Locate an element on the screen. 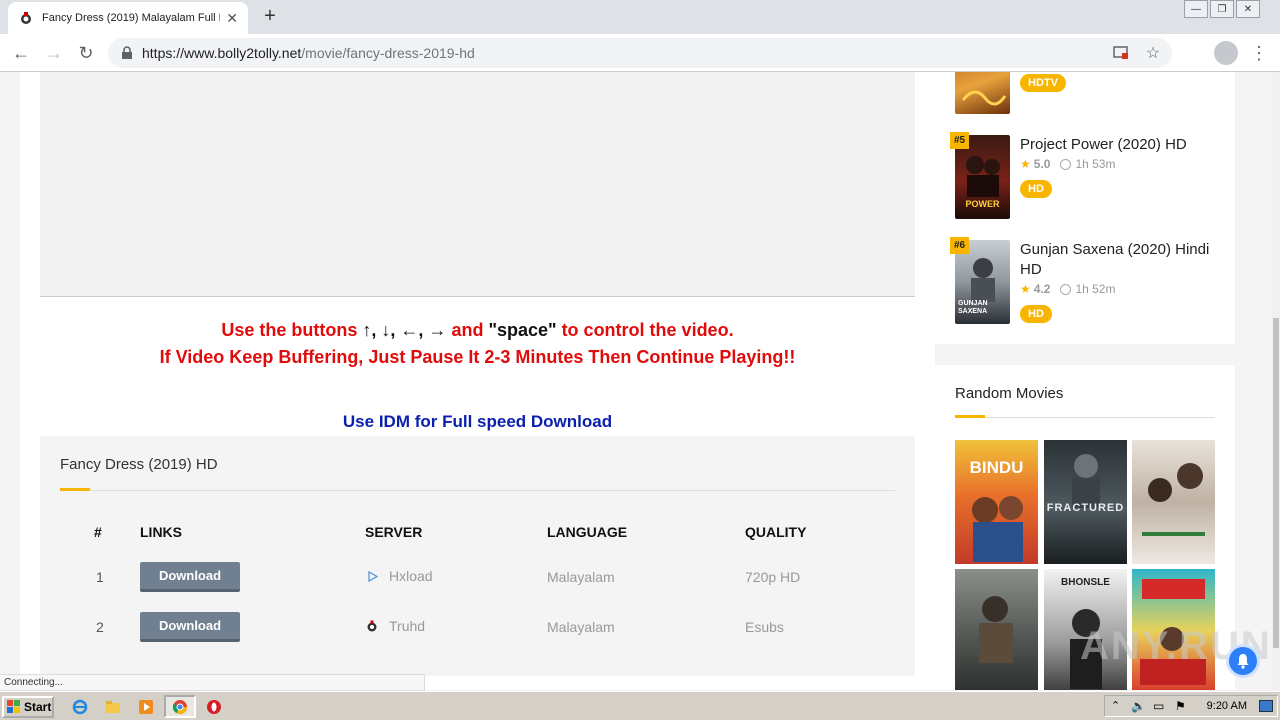 The image size is (1280, 720). maximize-button: ❐ is located at coordinates (1222, 9).